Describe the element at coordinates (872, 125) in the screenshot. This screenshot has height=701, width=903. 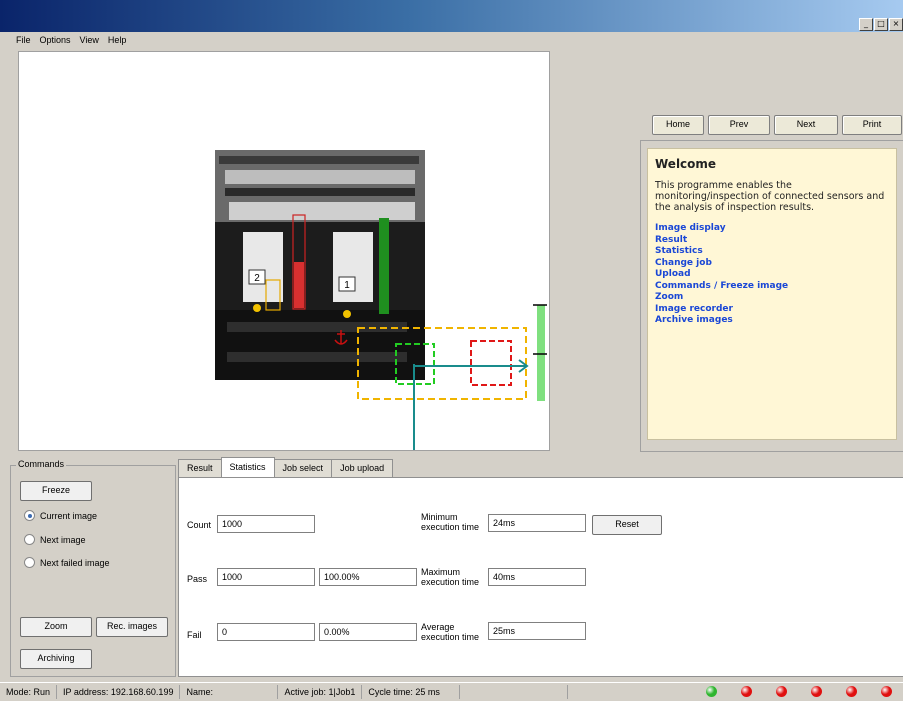
I see `print-button: Print` at that location.